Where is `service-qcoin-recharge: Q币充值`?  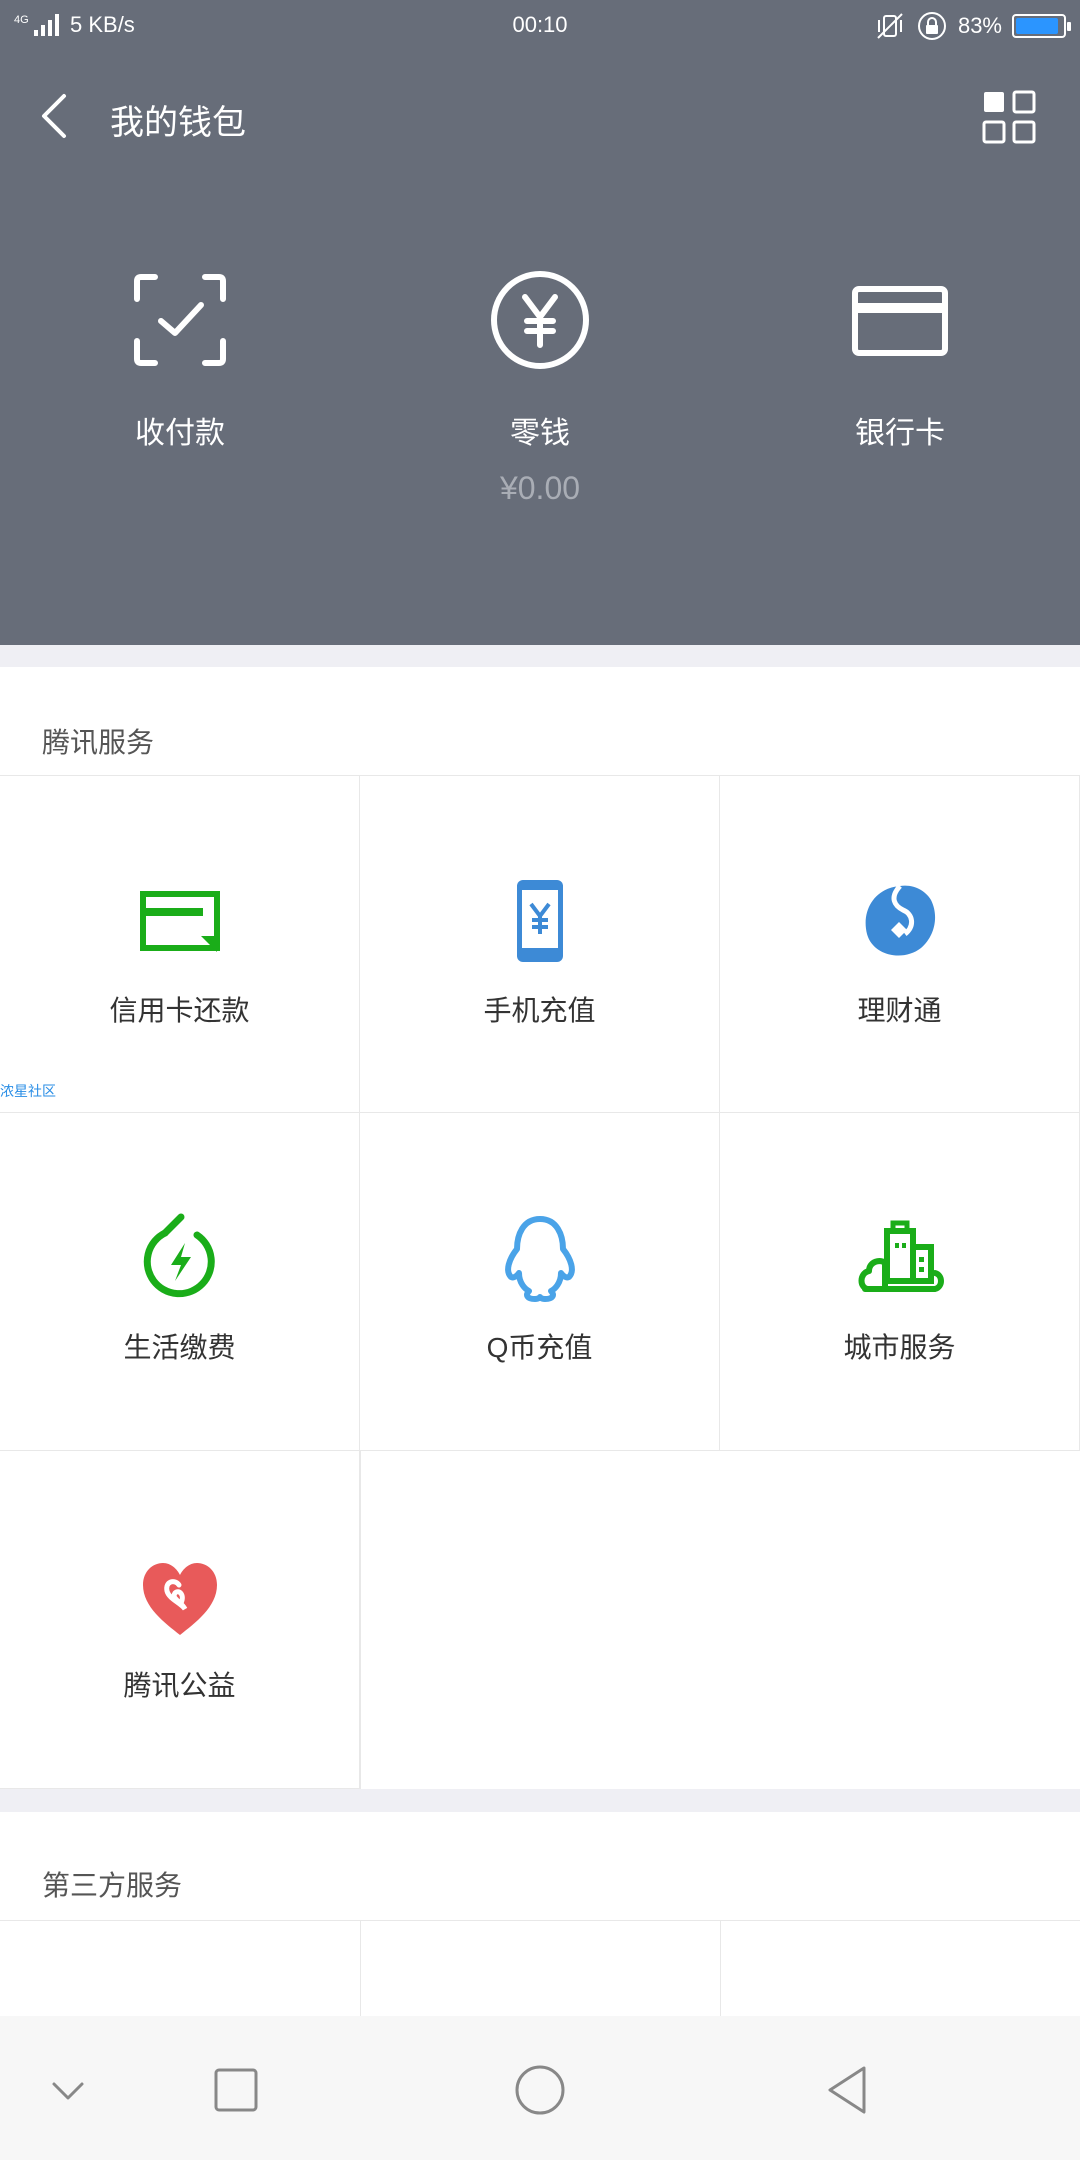 service-qcoin-recharge: Q币充值 is located at coordinates (540, 1282).